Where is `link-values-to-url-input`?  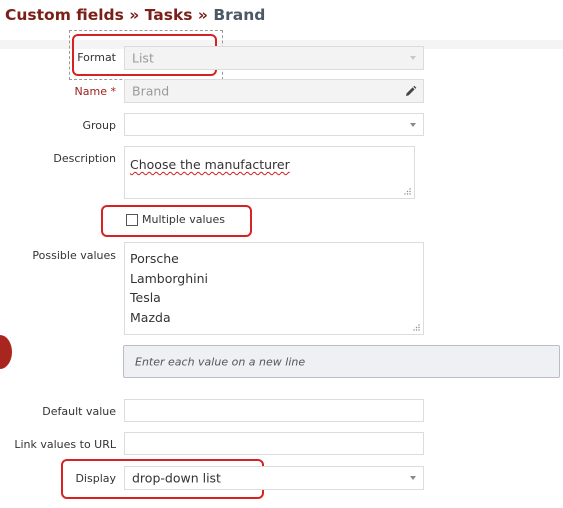
link-values-to-url-input is located at coordinates (274, 443).